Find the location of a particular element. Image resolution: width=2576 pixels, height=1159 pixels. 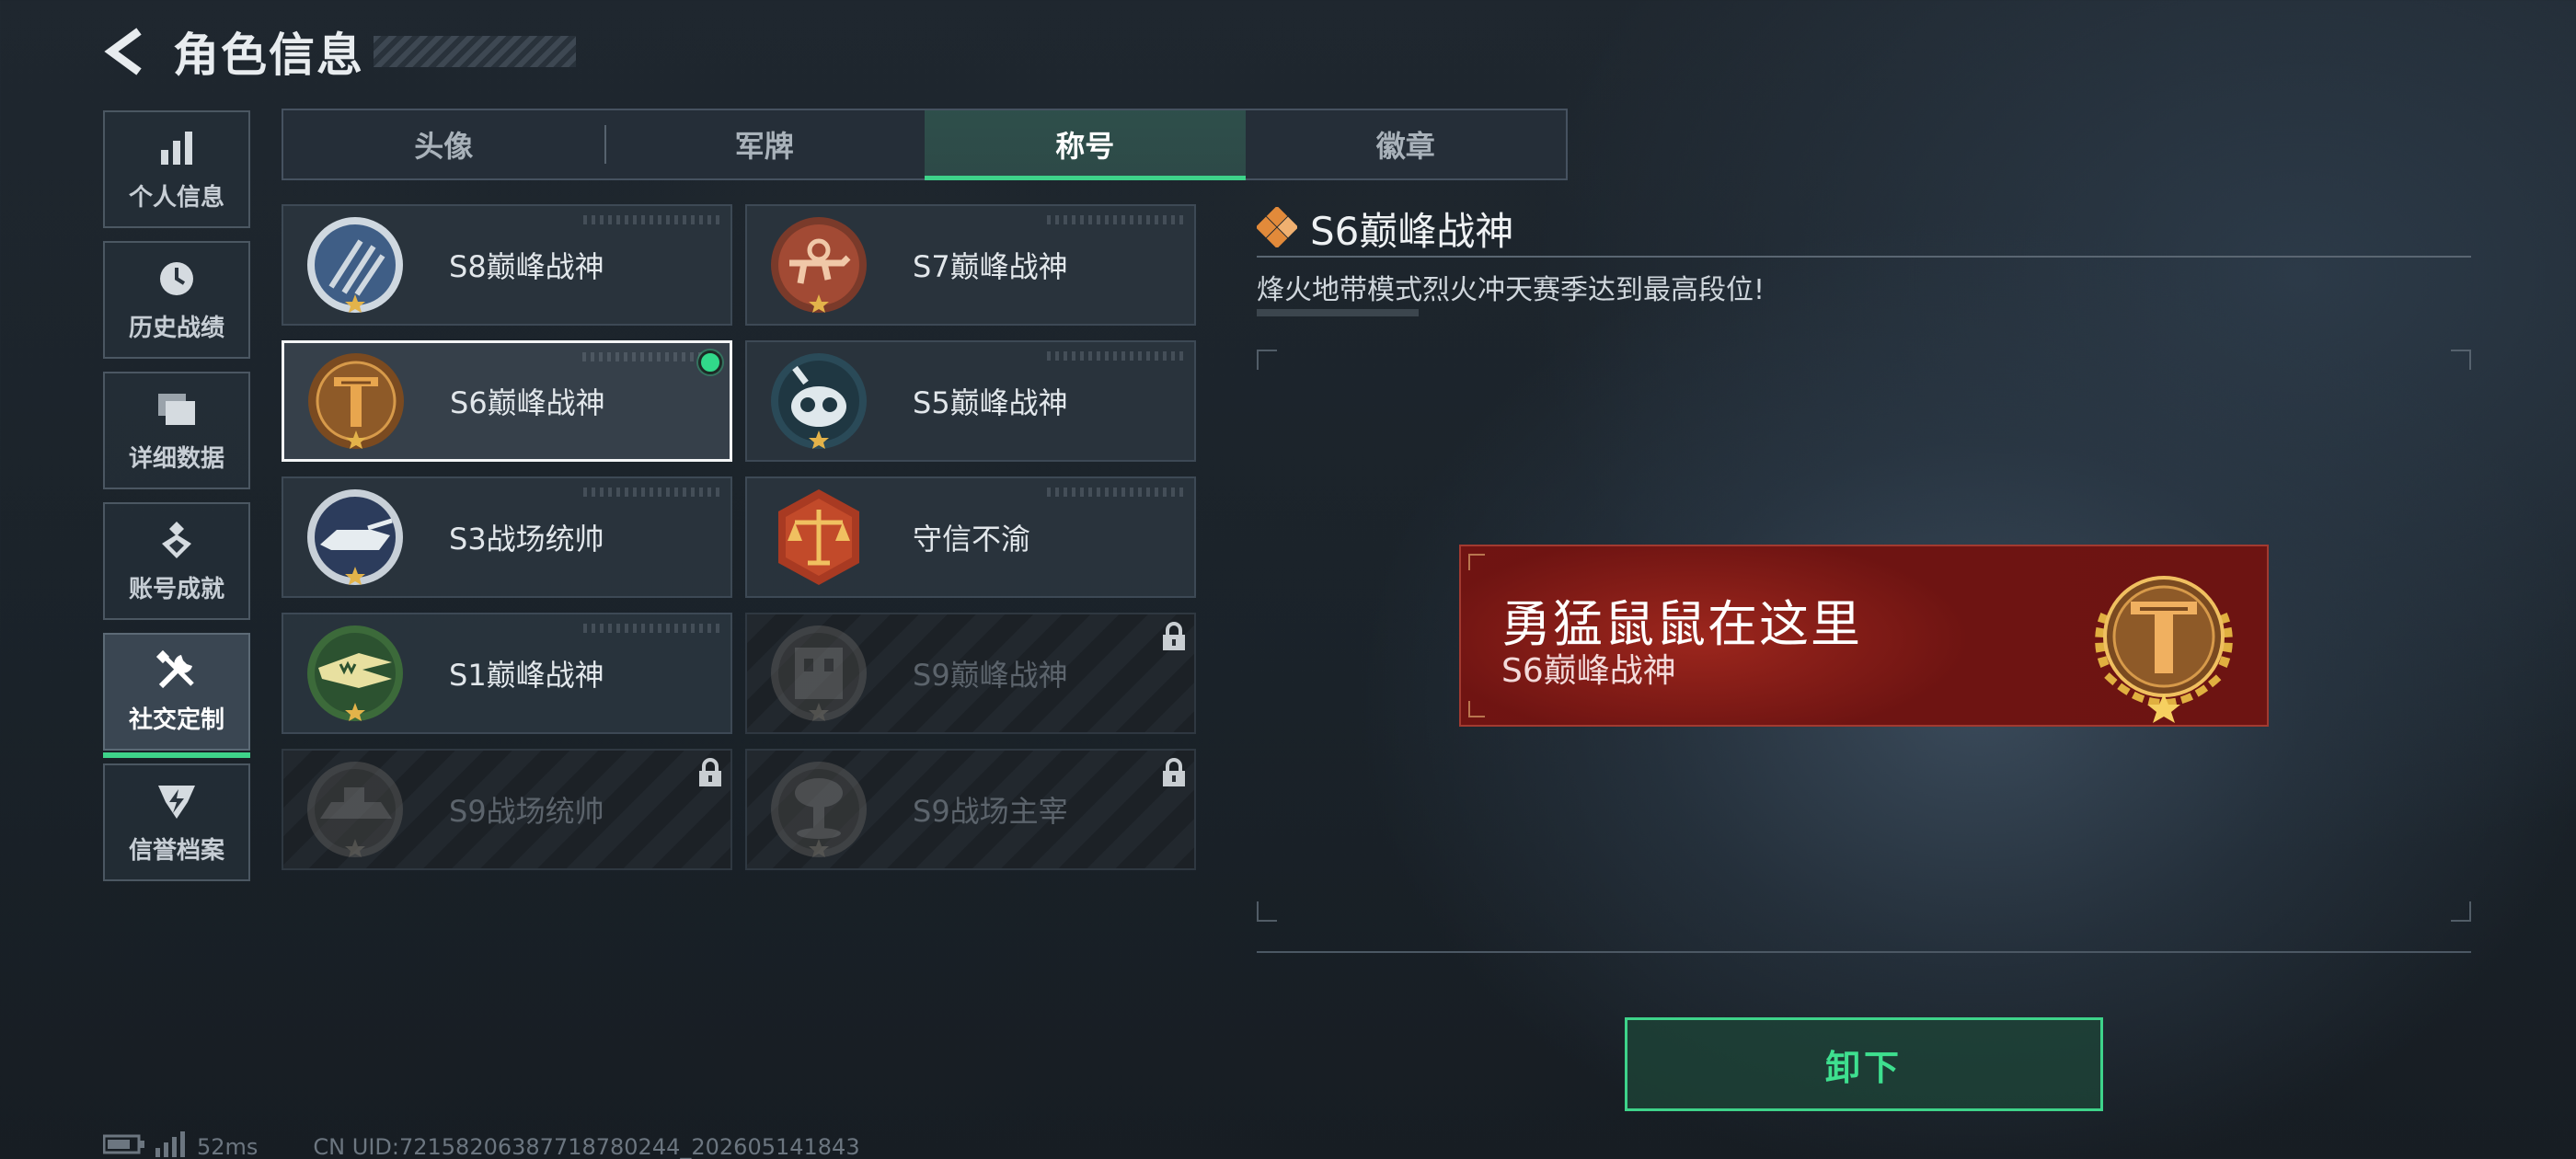

title-card-locked: S9战场主宰 is located at coordinates (970, 809).